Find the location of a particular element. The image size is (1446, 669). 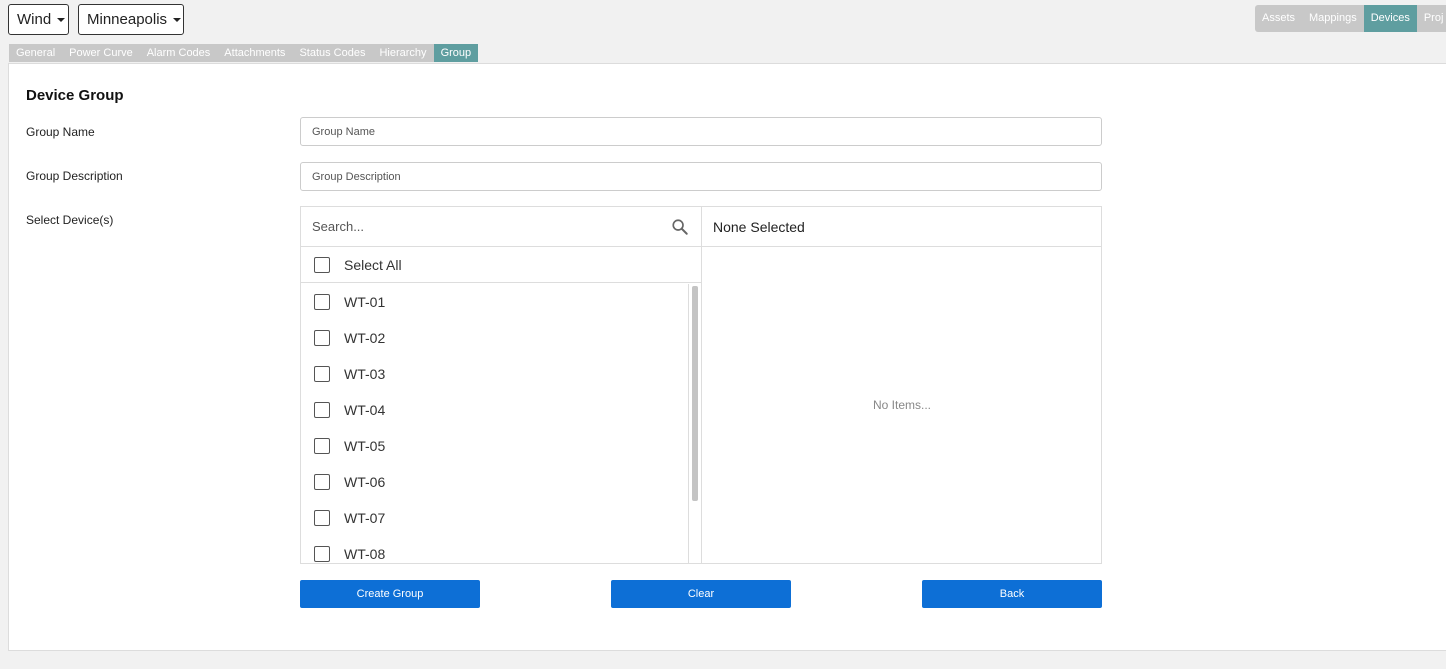

device-label: WT-04 is located at coordinates (365, 410).